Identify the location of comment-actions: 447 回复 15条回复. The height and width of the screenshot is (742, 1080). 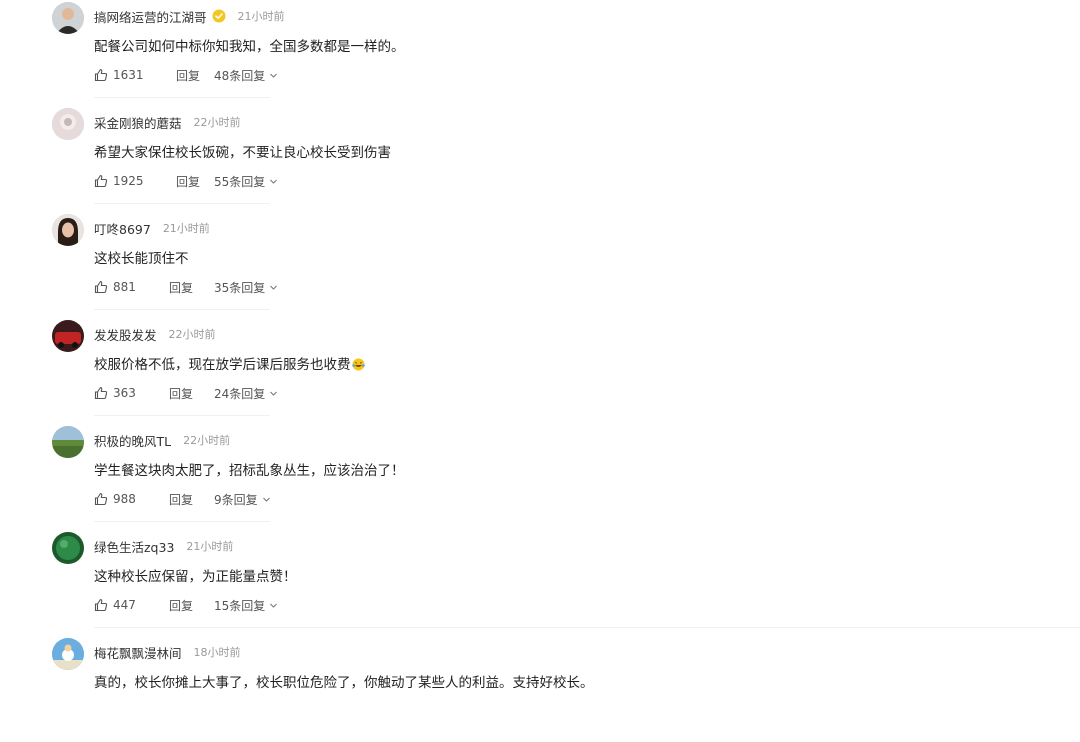
(186, 605).